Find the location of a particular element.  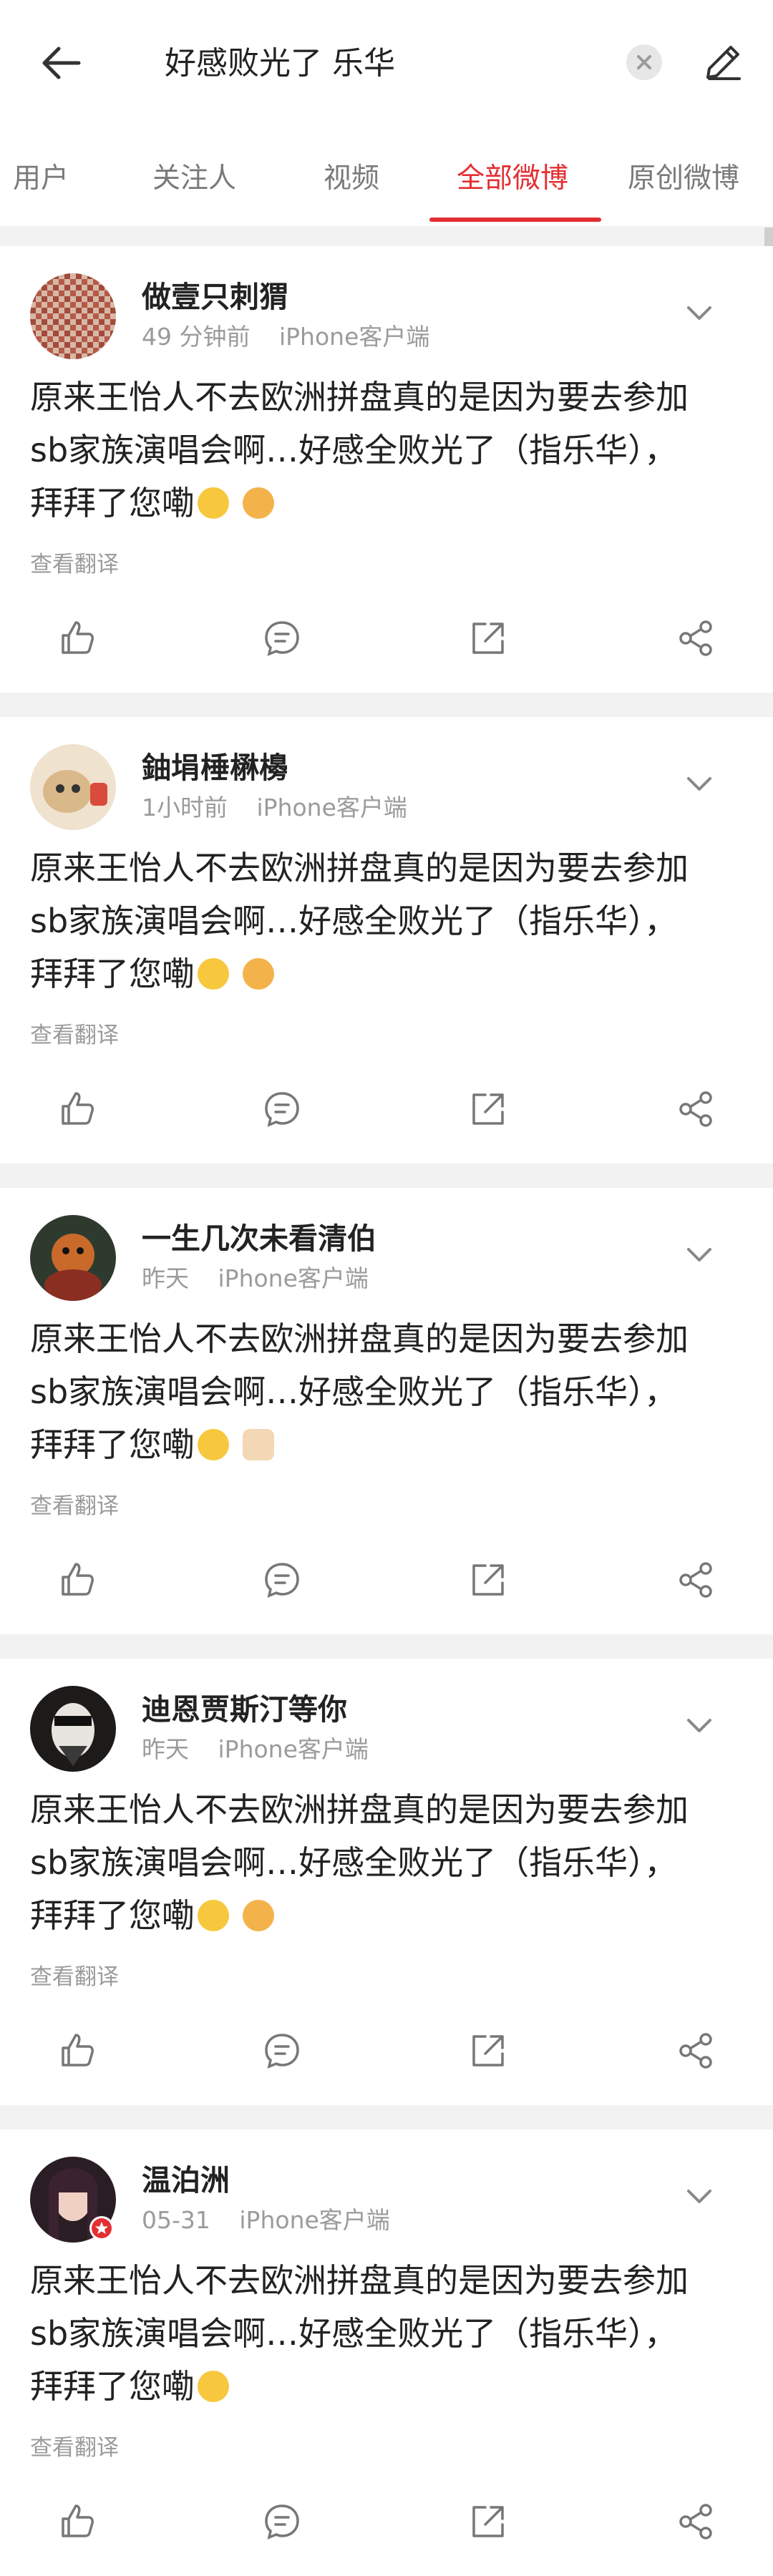

edit-icon is located at coordinates (723, 62).